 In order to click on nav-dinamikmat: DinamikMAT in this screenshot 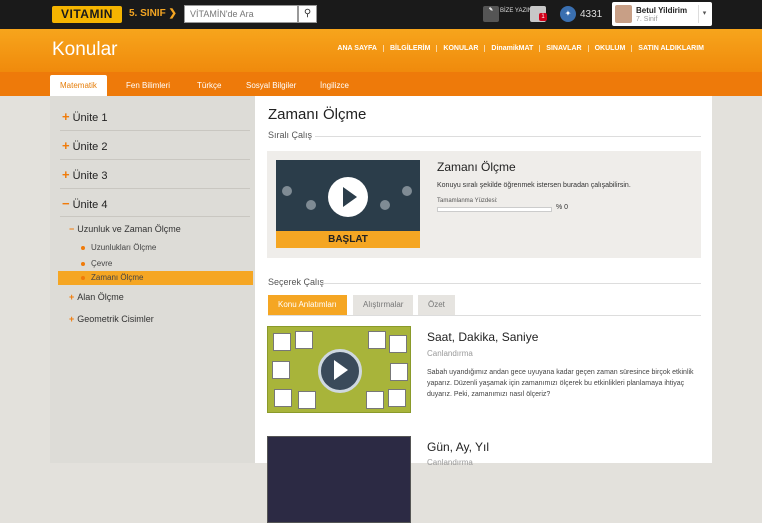, I will do `click(511, 48)`.